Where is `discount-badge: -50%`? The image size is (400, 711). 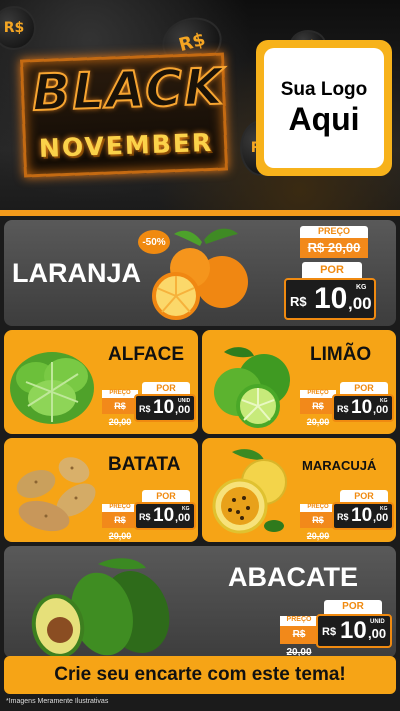
discount-badge: -50% is located at coordinates (154, 242).